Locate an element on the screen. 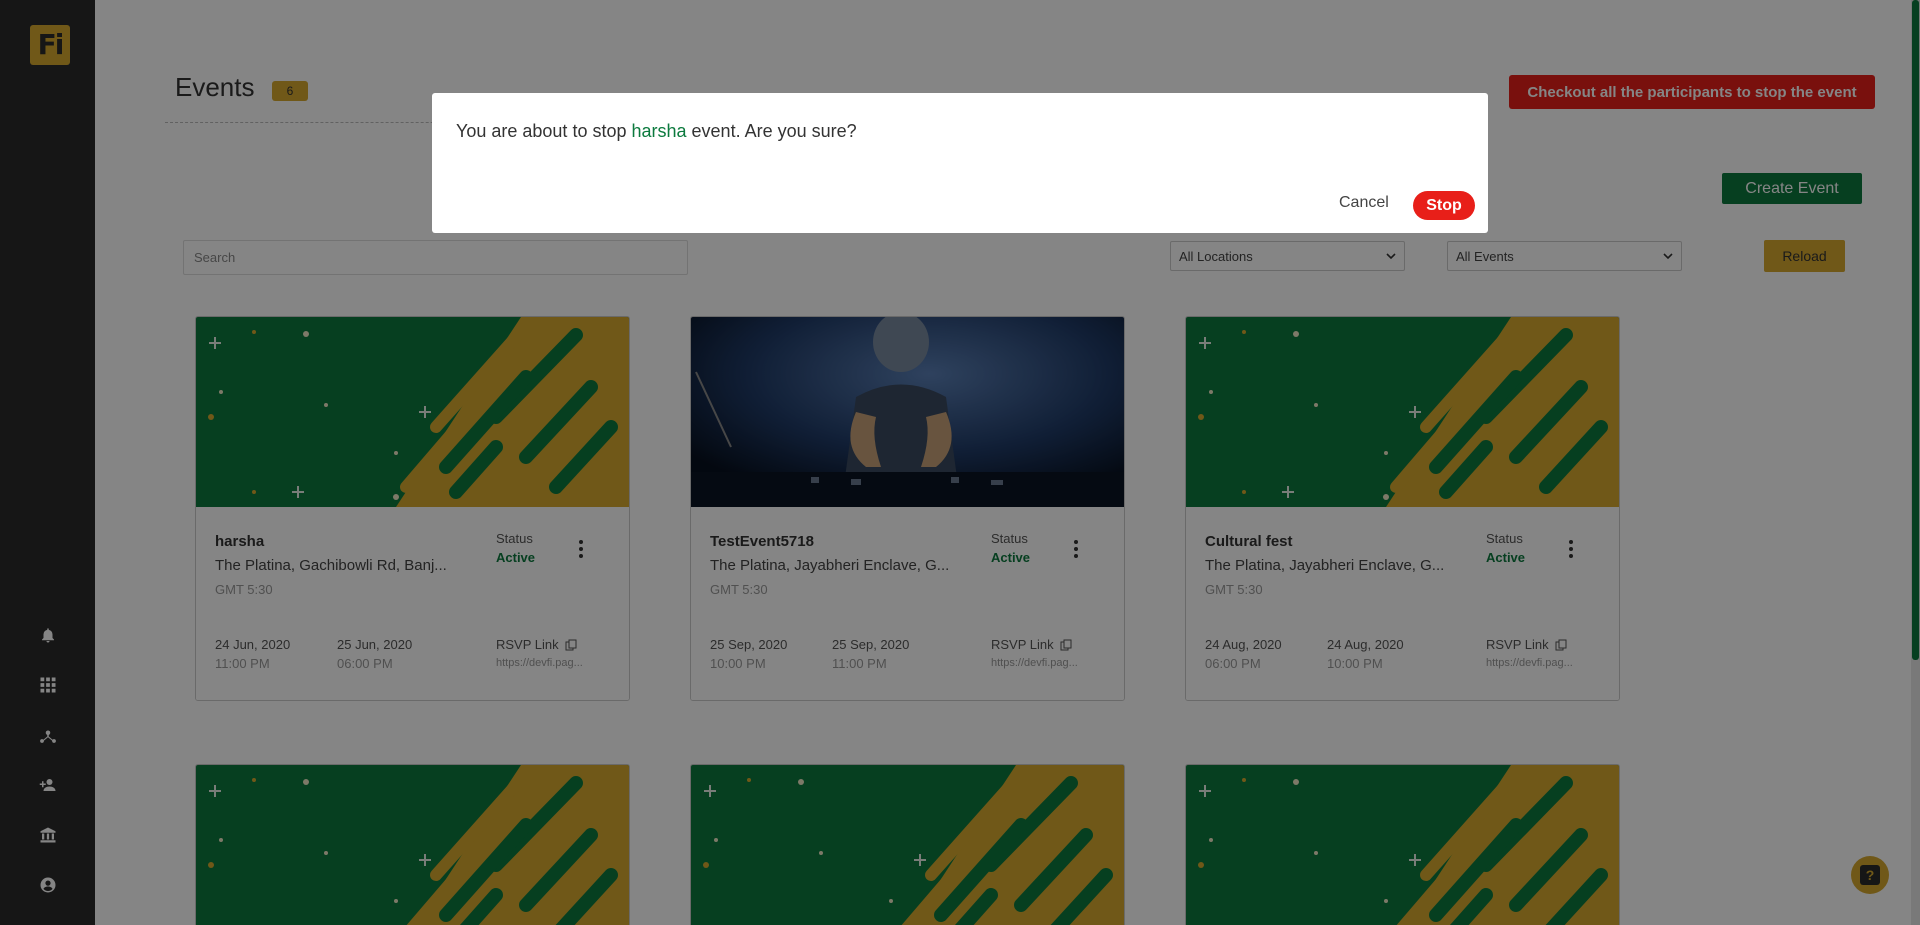  event-name-highlight: harsha is located at coordinates (659, 131).